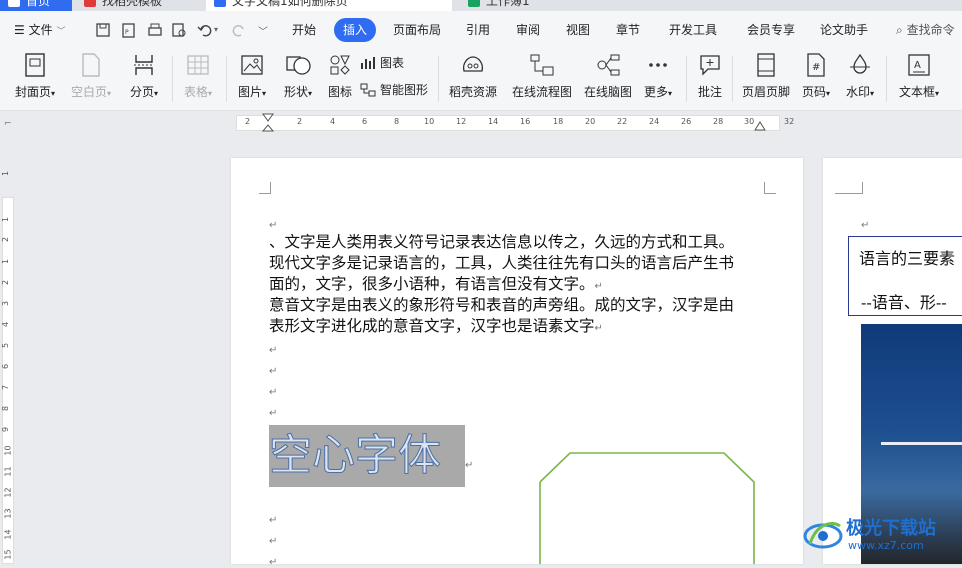 Image resolution: width=962 pixels, height=568 pixels. I want to click on tab-thesis: 论文助手, so click(844, 30).